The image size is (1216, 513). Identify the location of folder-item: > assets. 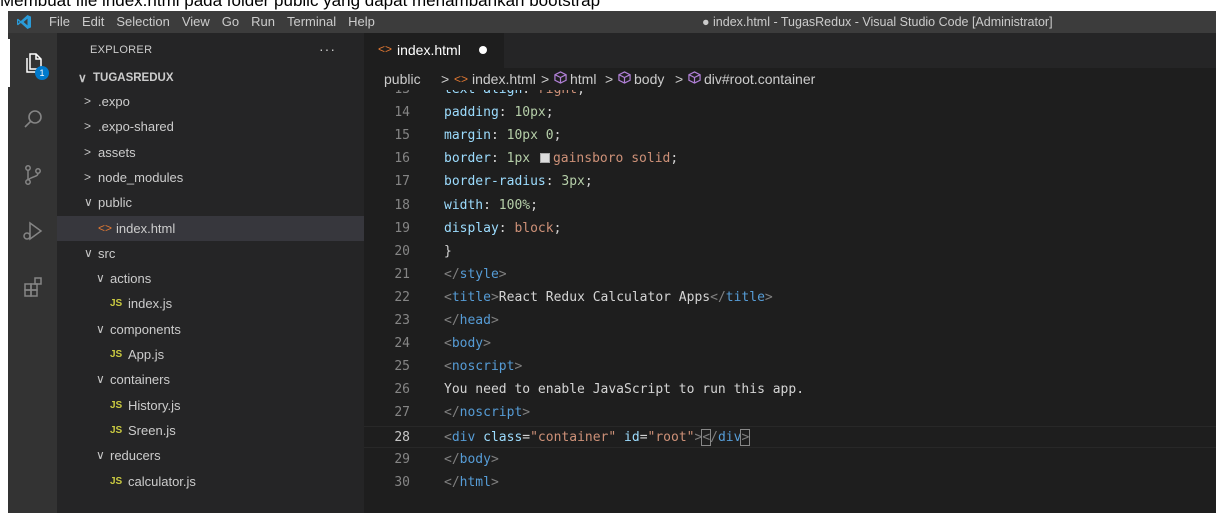
(210, 152).